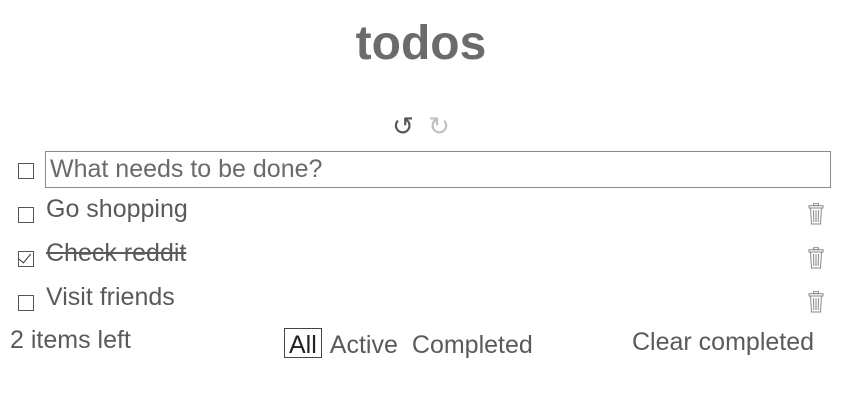  Describe the element at coordinates (426, 302) in the screenshot. I see `todo-item: Visit friends` at that location.